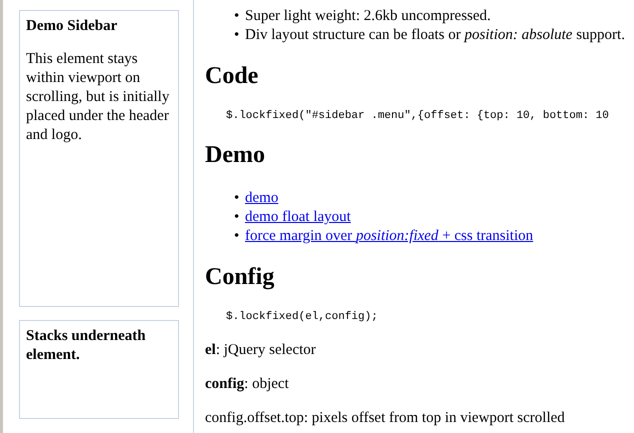 Image resolution: width=634 pixels, height=433 pixels. What do you see at coordinates (302, 317) in the screenshot?
I see `code-snippet: $.lockfixed(el,config);` at bounding box center [302, 317].